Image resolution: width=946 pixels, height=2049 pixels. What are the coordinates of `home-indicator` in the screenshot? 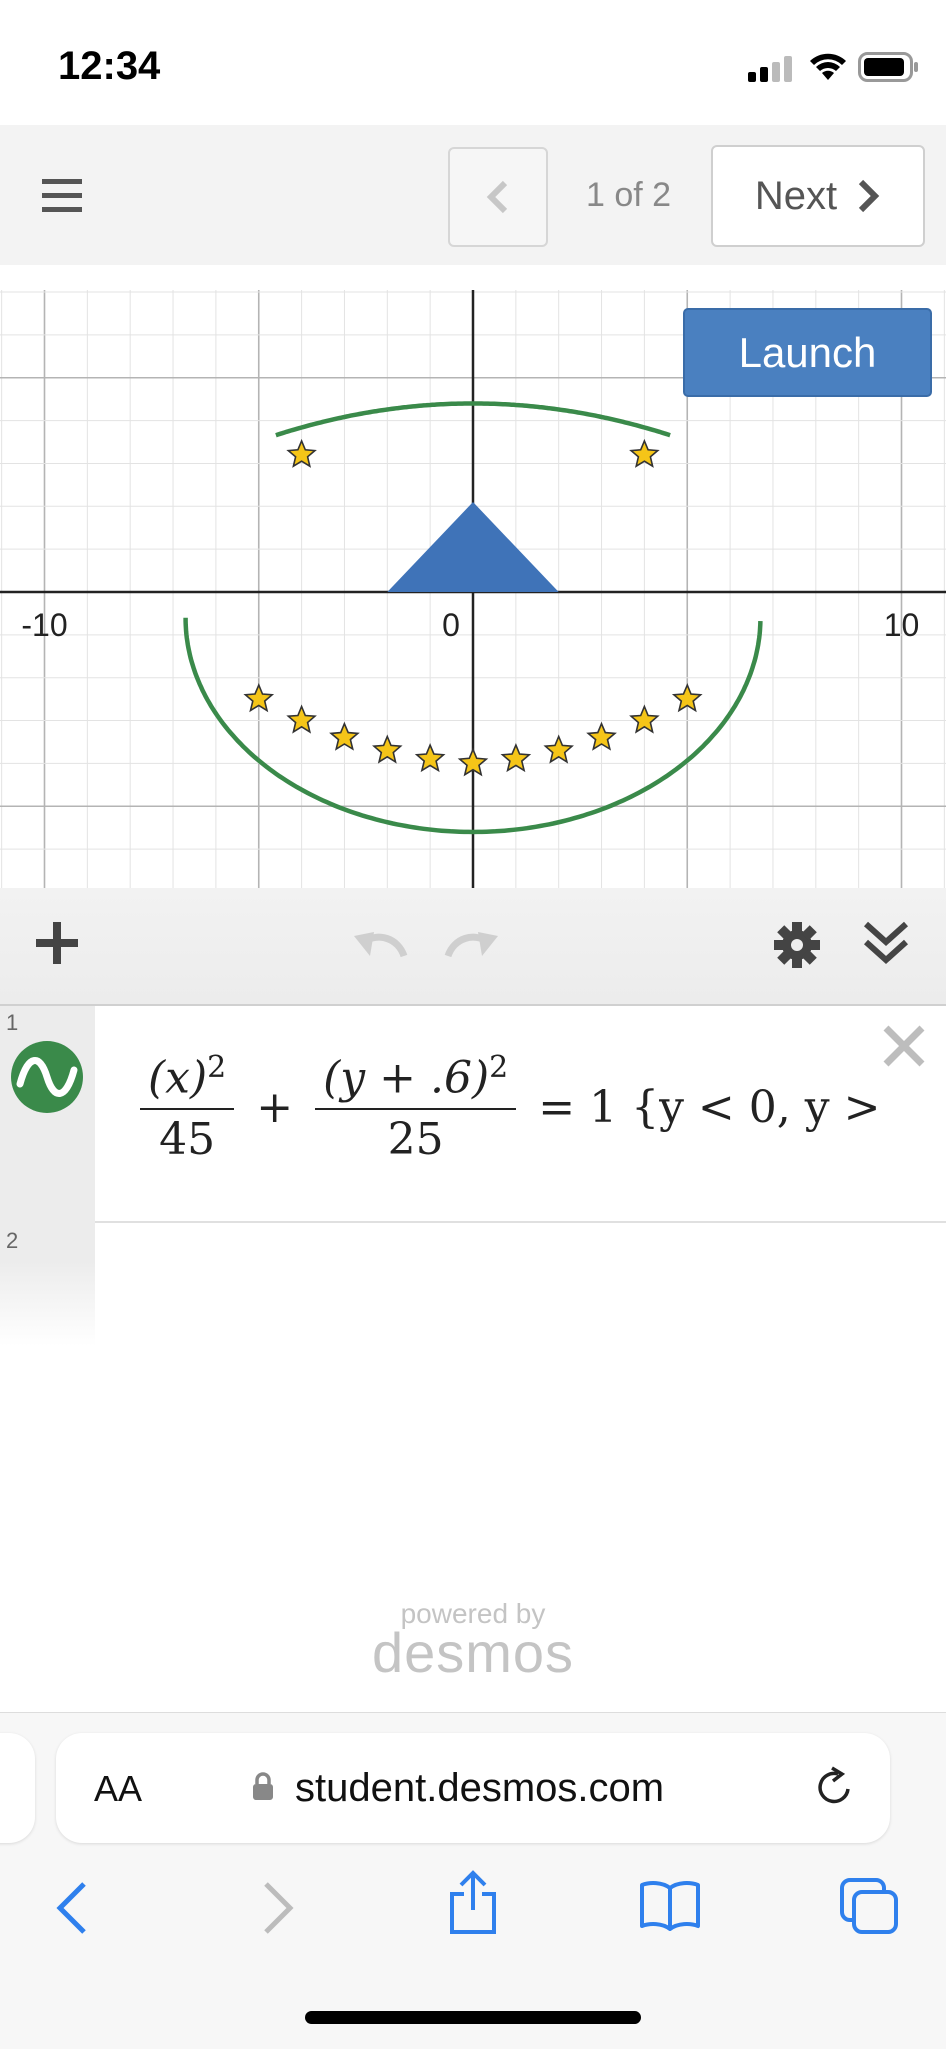 It's located at (473, 2017).